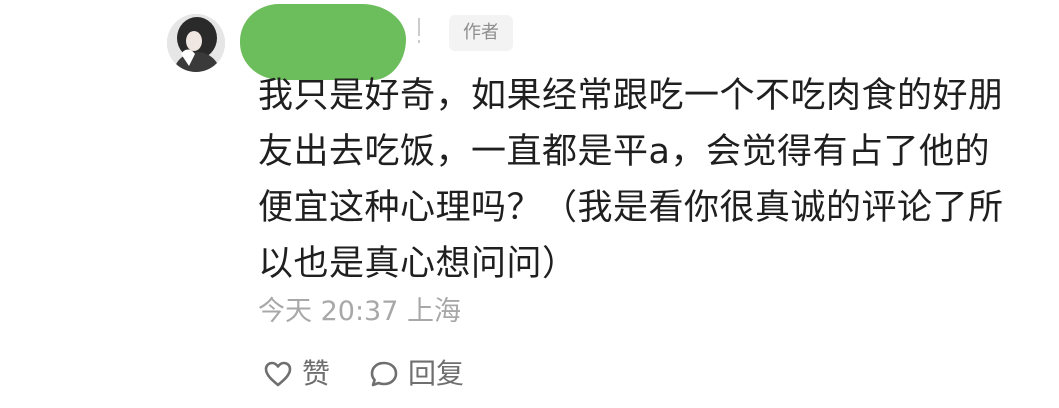 The height and width of the screenshot is (408, 1059). Describe the element at coordinates (328, 311) in the screenshot. I see `comment-time: 今天 20:37` at that location.